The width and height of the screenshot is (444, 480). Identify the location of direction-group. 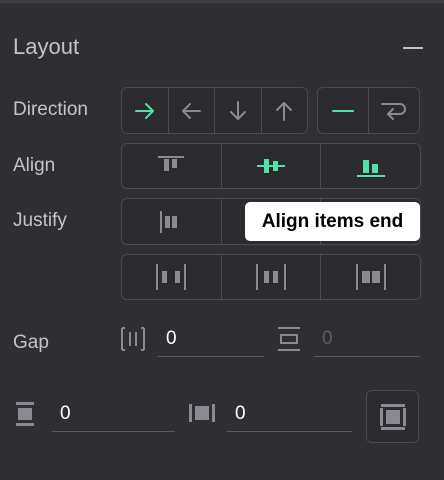
(214, 110).